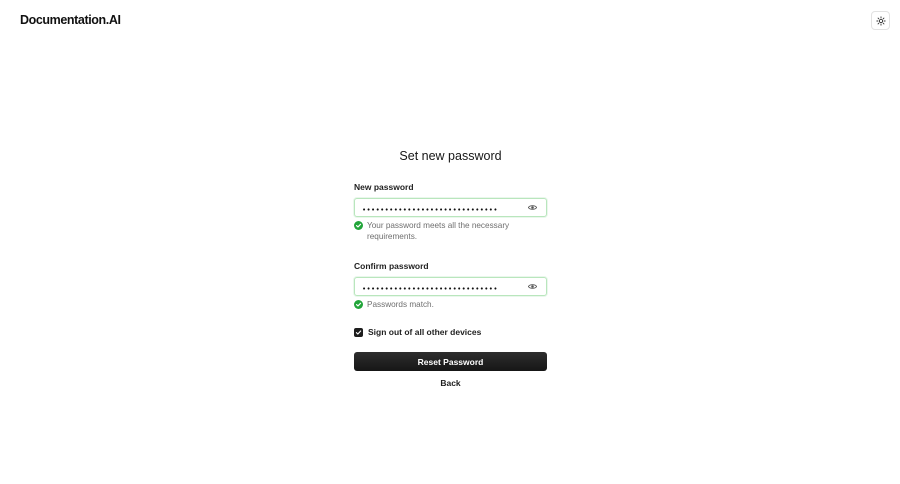 The height and width of the screenshot is (484, 900). Describe the element at coordinates (450, 383) in the screenshot. I see `back-link: Back` at that location.